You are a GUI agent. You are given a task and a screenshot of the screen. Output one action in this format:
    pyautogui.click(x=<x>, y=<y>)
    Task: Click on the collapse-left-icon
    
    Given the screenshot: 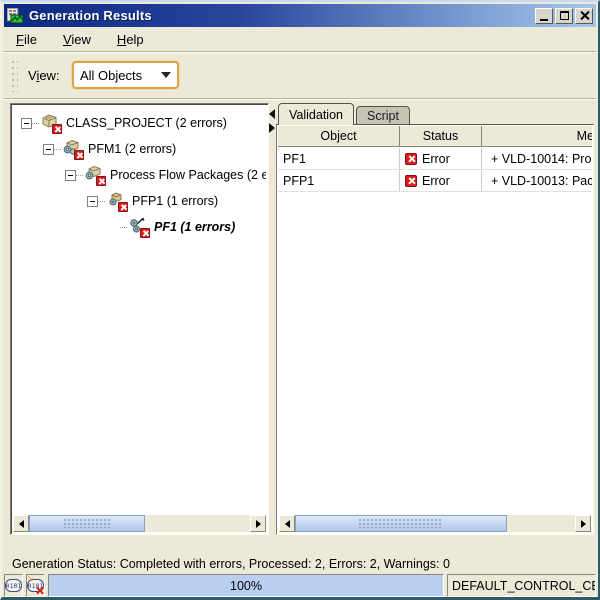 What is the action you would take?
    pyautogui.click(x=272, y=114)
    